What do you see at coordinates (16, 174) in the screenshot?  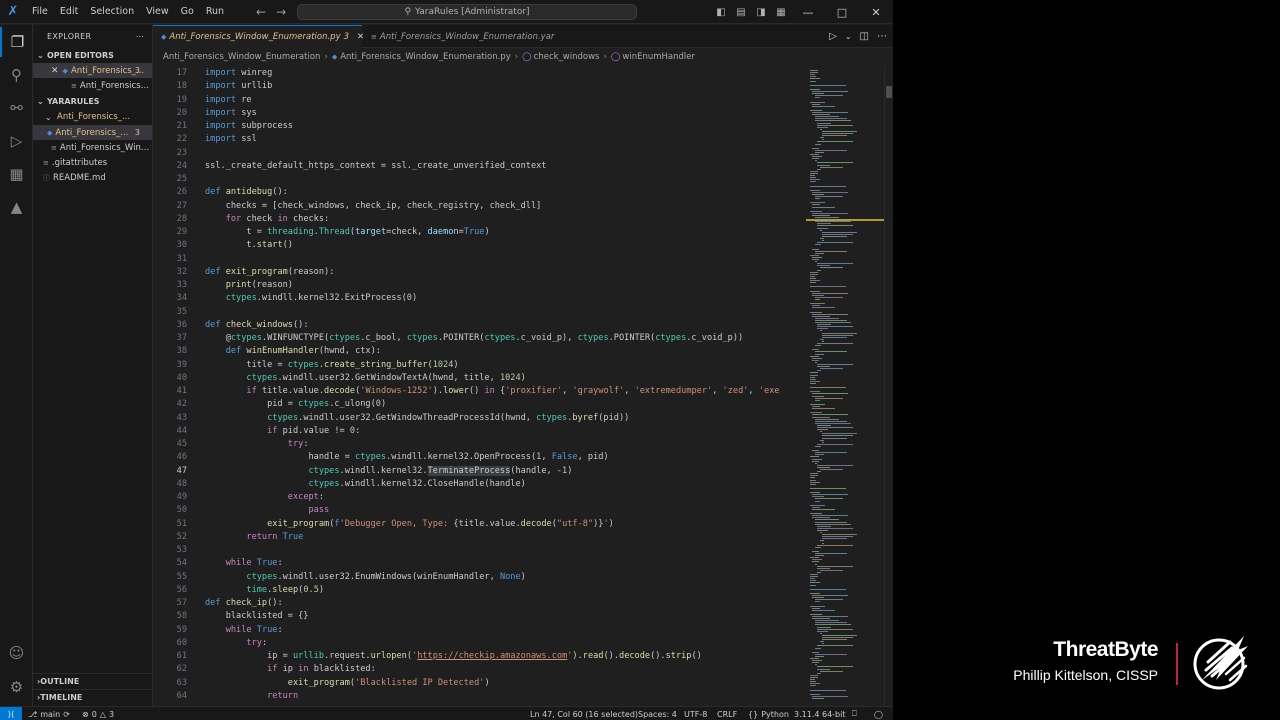 I see `extensions-icon: ▦` at bounding box center [16, 174].